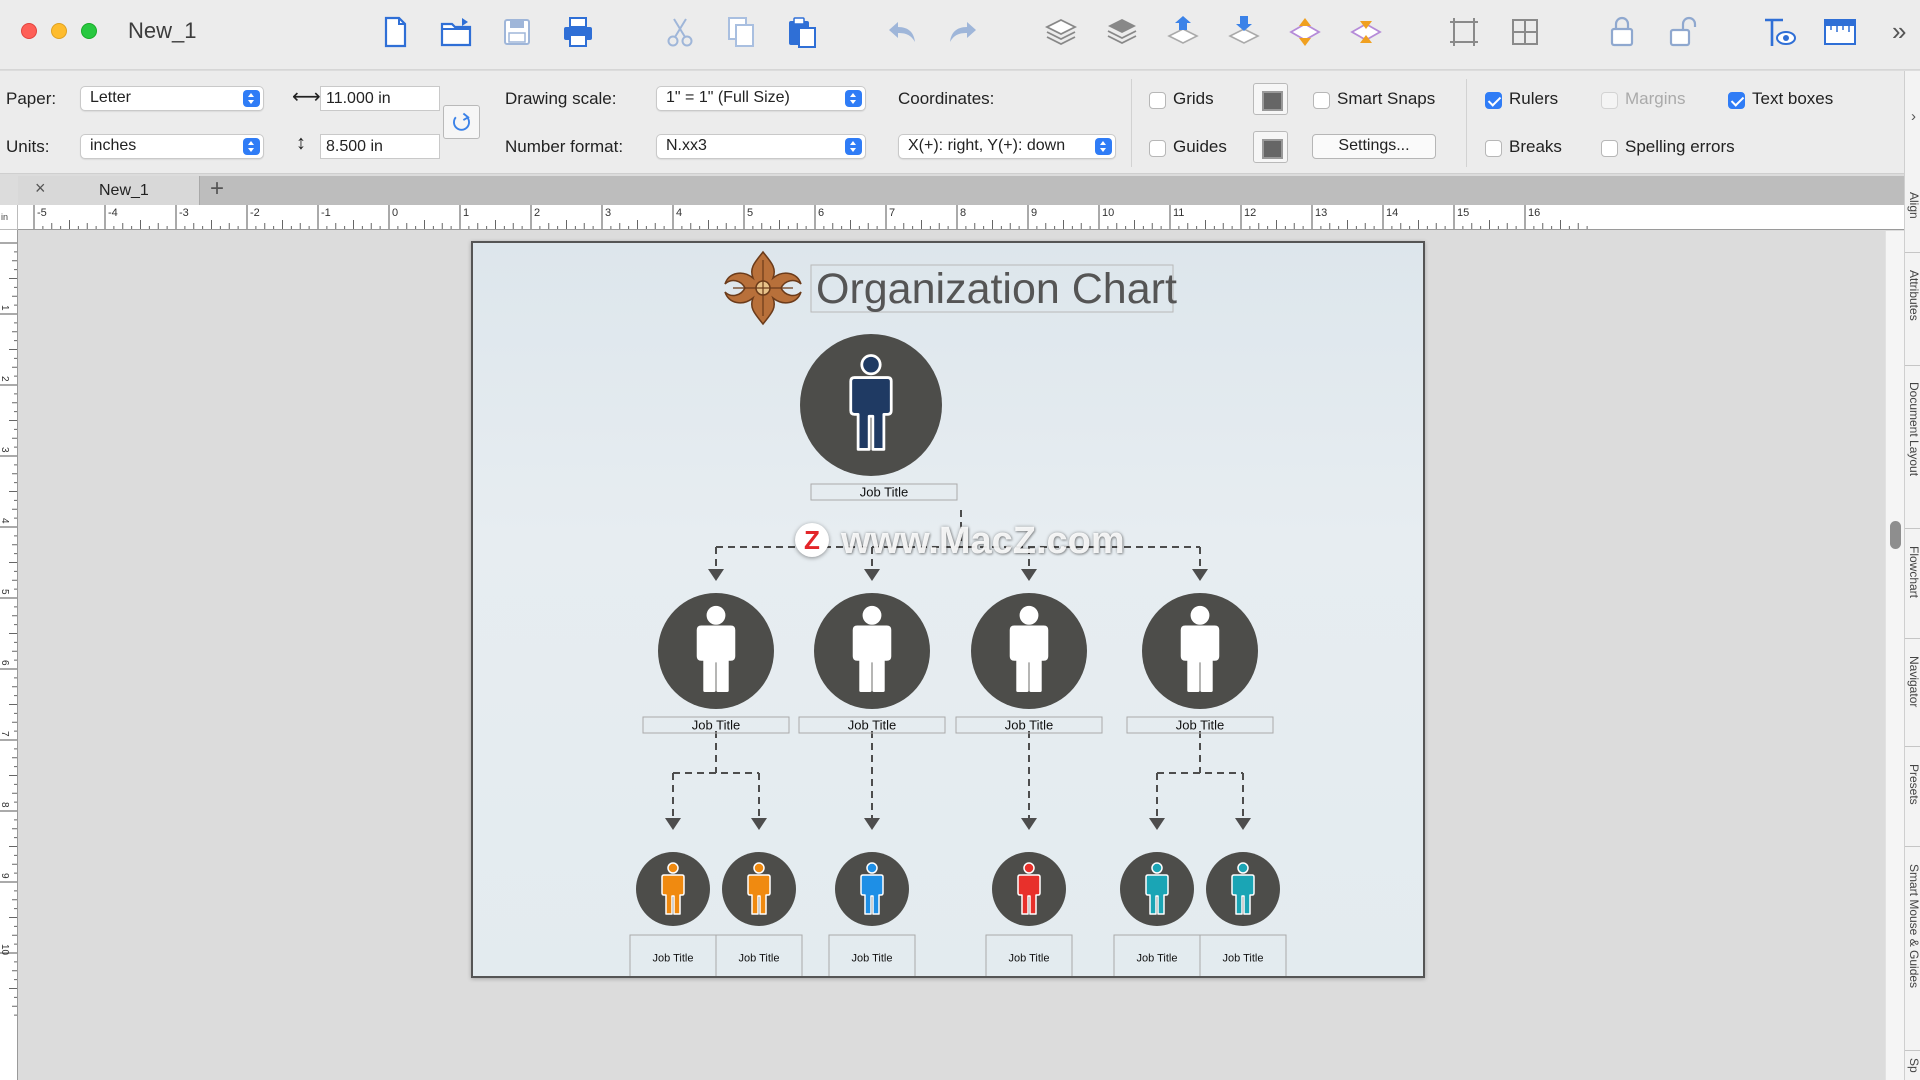  What do you see at coordinates (578, 32) in the screenshot?
I see `print-button` at bounding box center [578, 32].